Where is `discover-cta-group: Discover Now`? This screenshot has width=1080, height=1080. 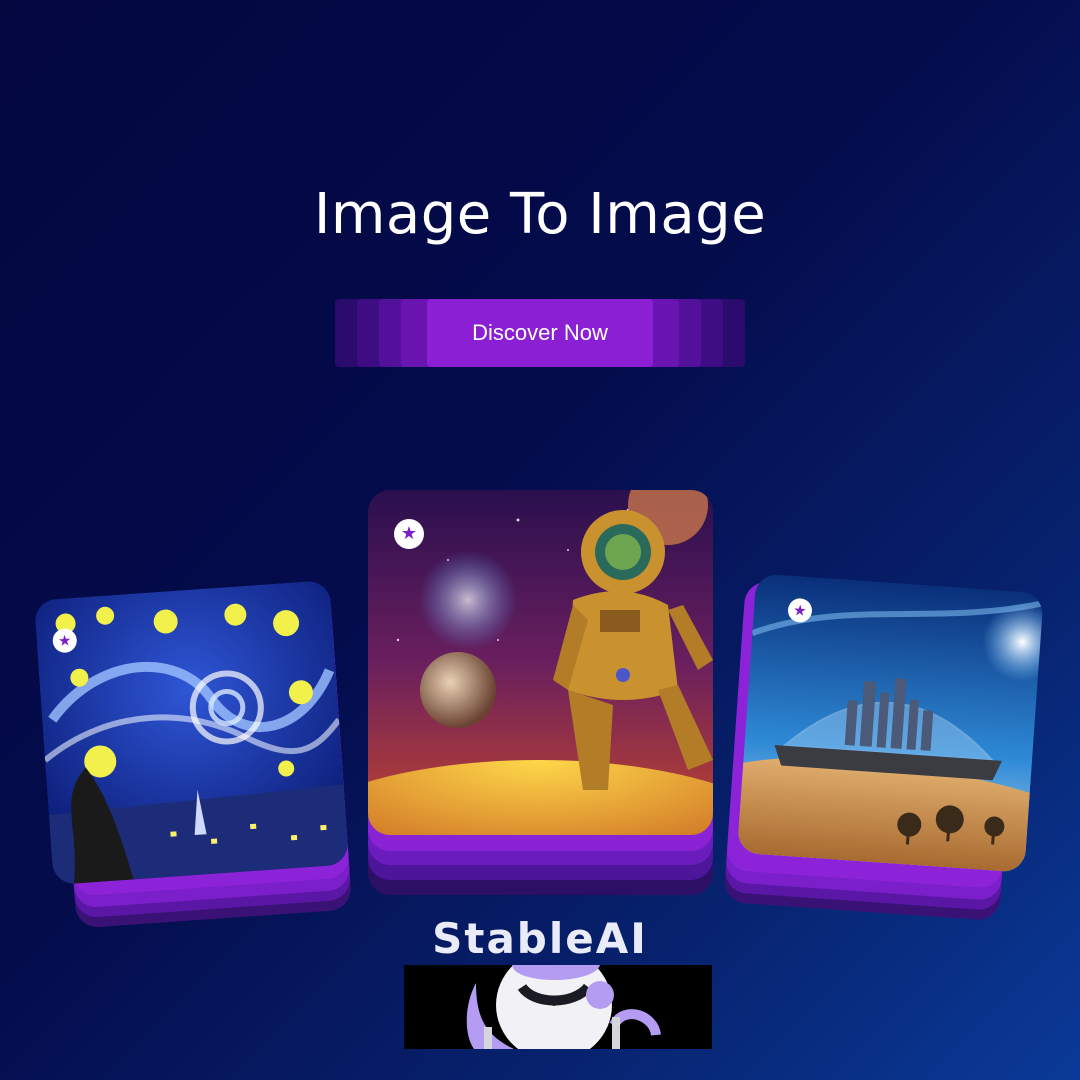
discover-cta-group: Discover Now is located at coordinates (540, 333).